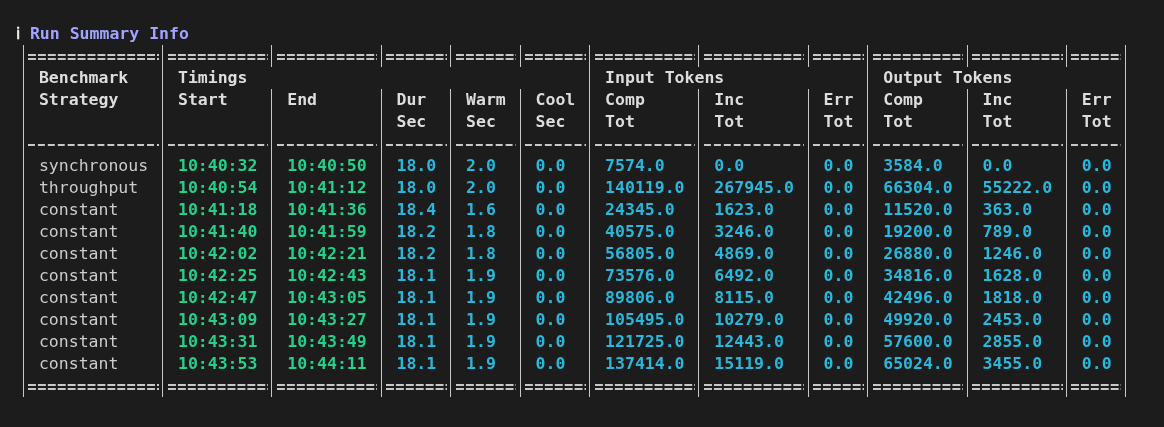 The width and height of the screenshot is (1164, 427). What do you see at coordinates (744, 297) in the screenshot?
I see `table-cell: 8115.0` at bounding box center [744, 297].